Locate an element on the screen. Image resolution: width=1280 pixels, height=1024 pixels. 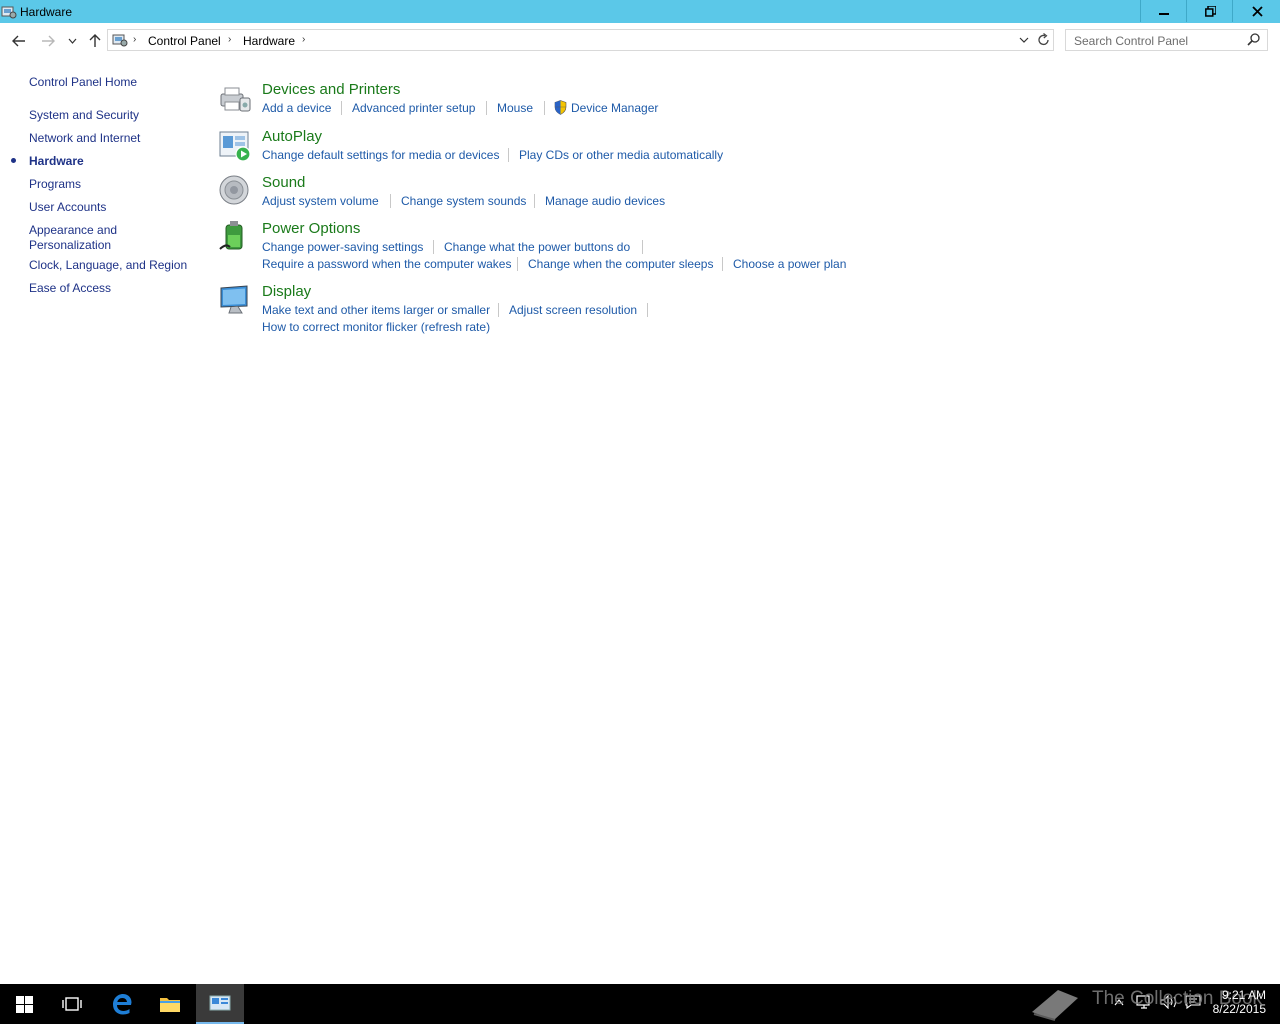
manage-audio-devices-link: Manage audio devices is located at coordinates (605, 201).